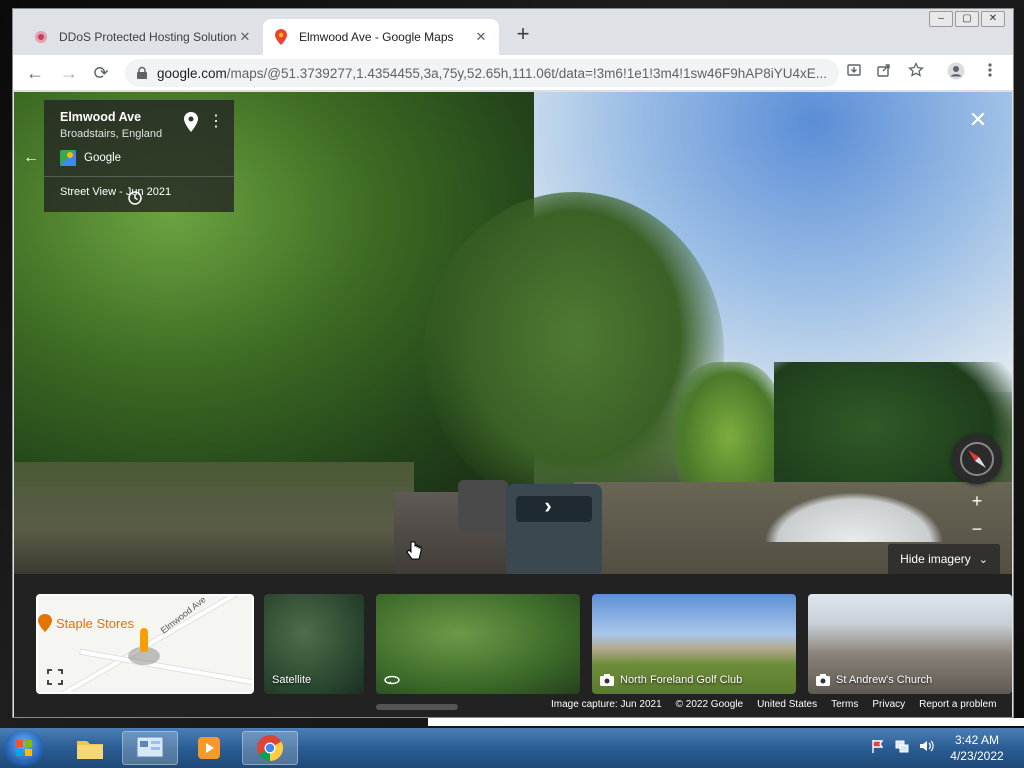  I want to click on reload-button: ⟳, so click(101, 73).